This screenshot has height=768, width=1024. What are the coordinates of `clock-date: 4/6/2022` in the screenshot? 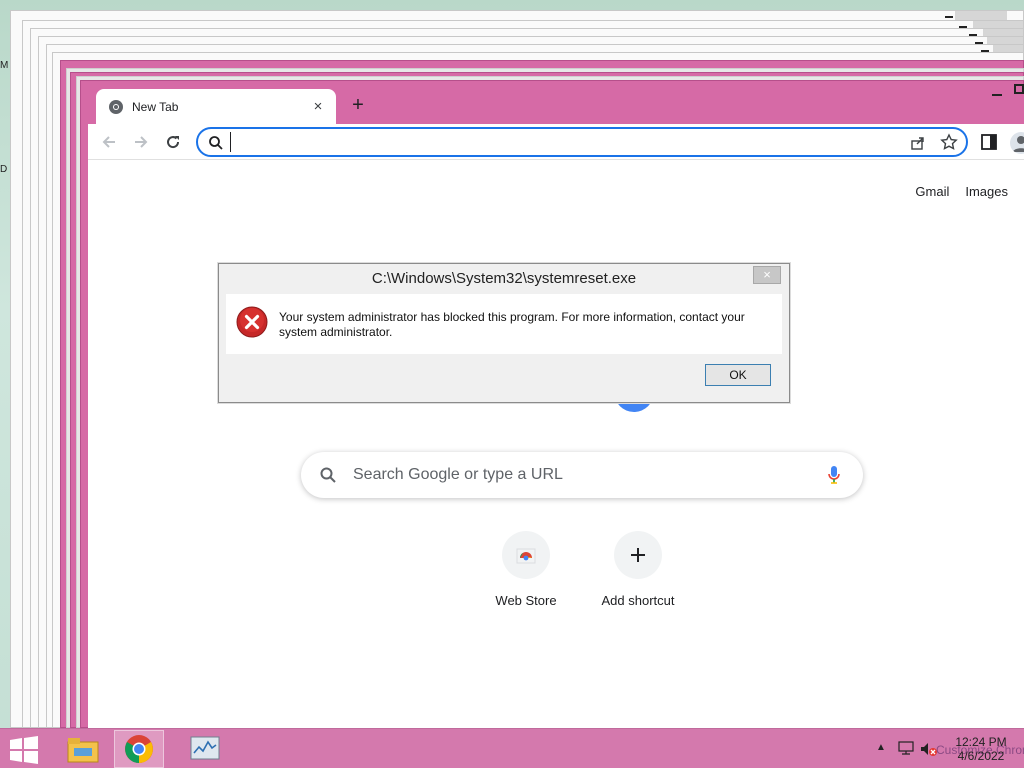 It's located at (981, 756).